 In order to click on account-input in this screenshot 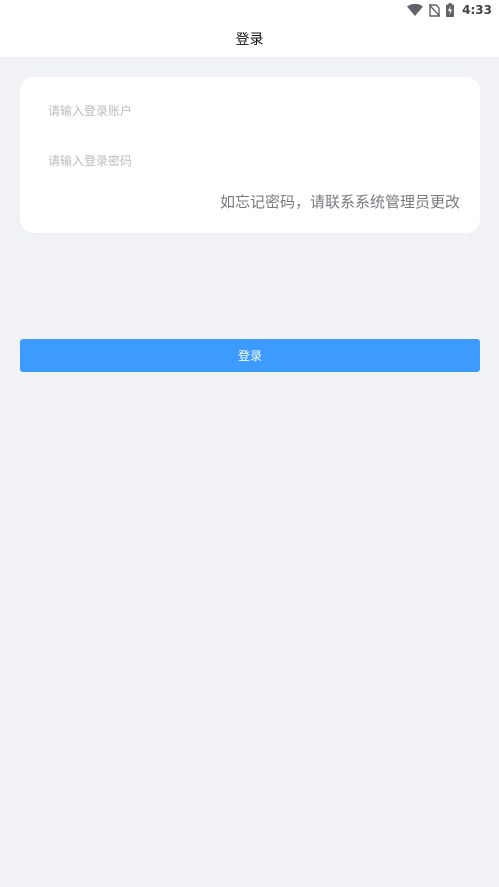, I will do `click(253, 111)`.